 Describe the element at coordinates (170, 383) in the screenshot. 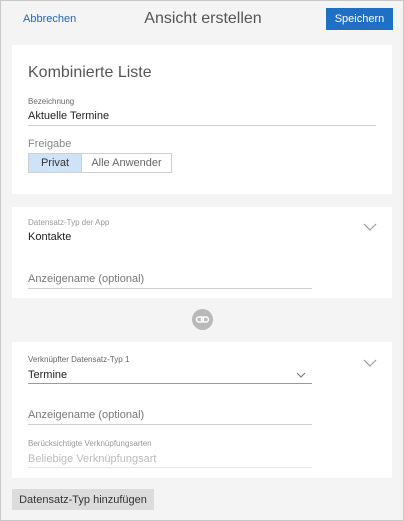

I see `linked-record-type-underline` at that location.